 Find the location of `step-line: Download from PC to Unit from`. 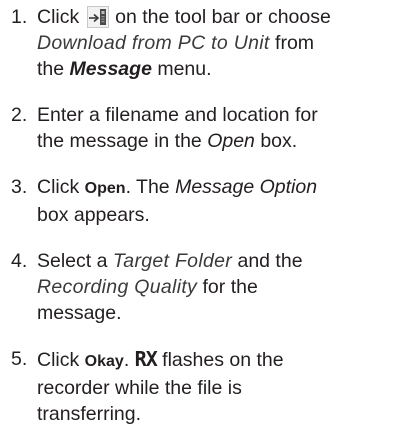

step-line: Download from PC to Unit from is located at coordinates (216, 43).